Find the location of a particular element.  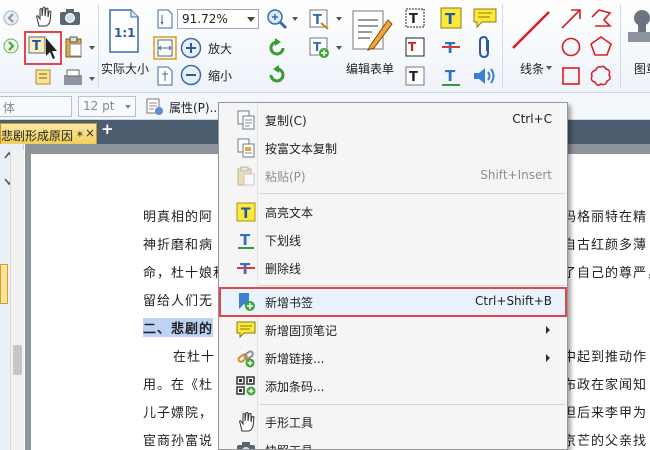

font-size-field: 12 pt is located at coordinates (107, 106).